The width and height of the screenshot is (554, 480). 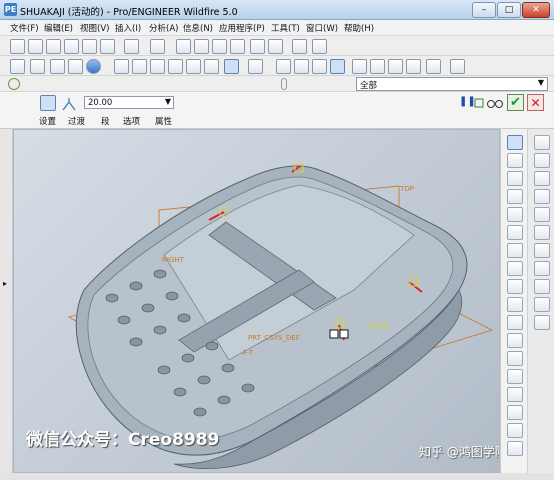 What do you see at coordinates (359, 28) in the screenshot?
I see `menu-help: 帮助(H)` at bounding box center [359, 28].